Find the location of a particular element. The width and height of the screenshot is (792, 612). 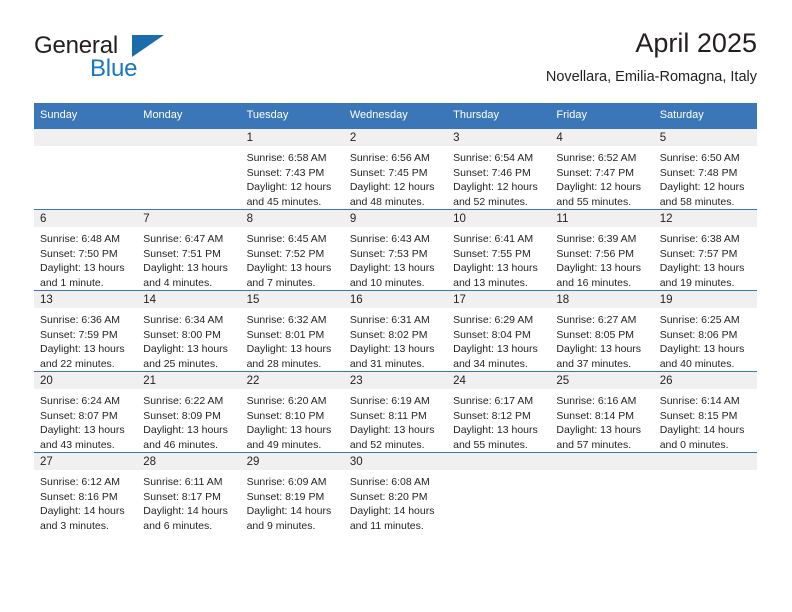

day-number: 25 is located at coordinates (602, 380).